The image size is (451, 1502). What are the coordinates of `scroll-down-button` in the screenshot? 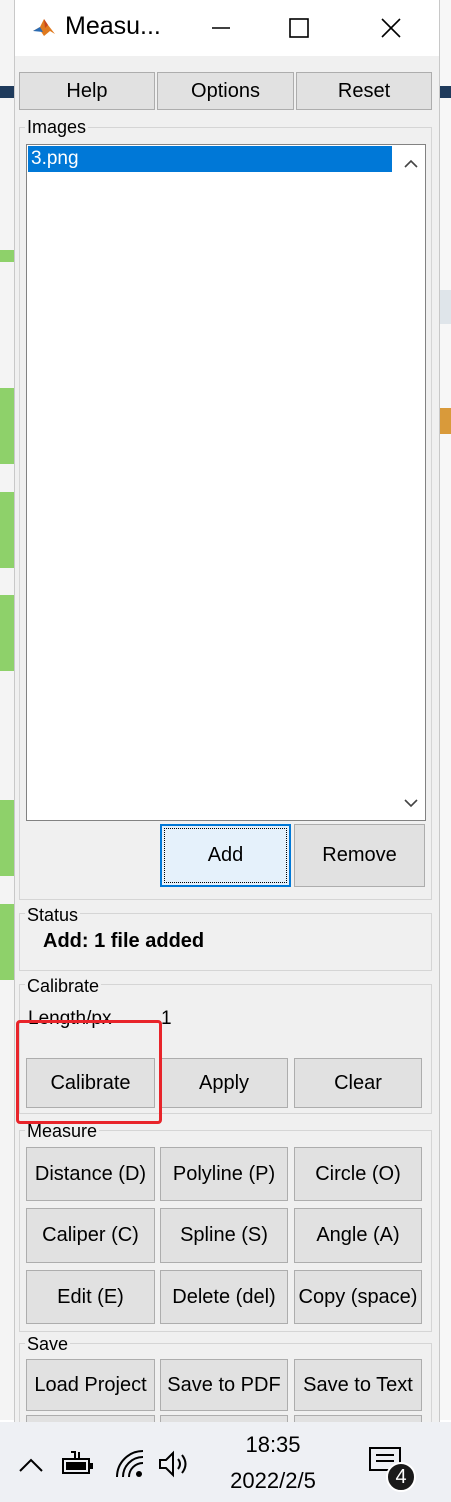 It's located at (411, 803).